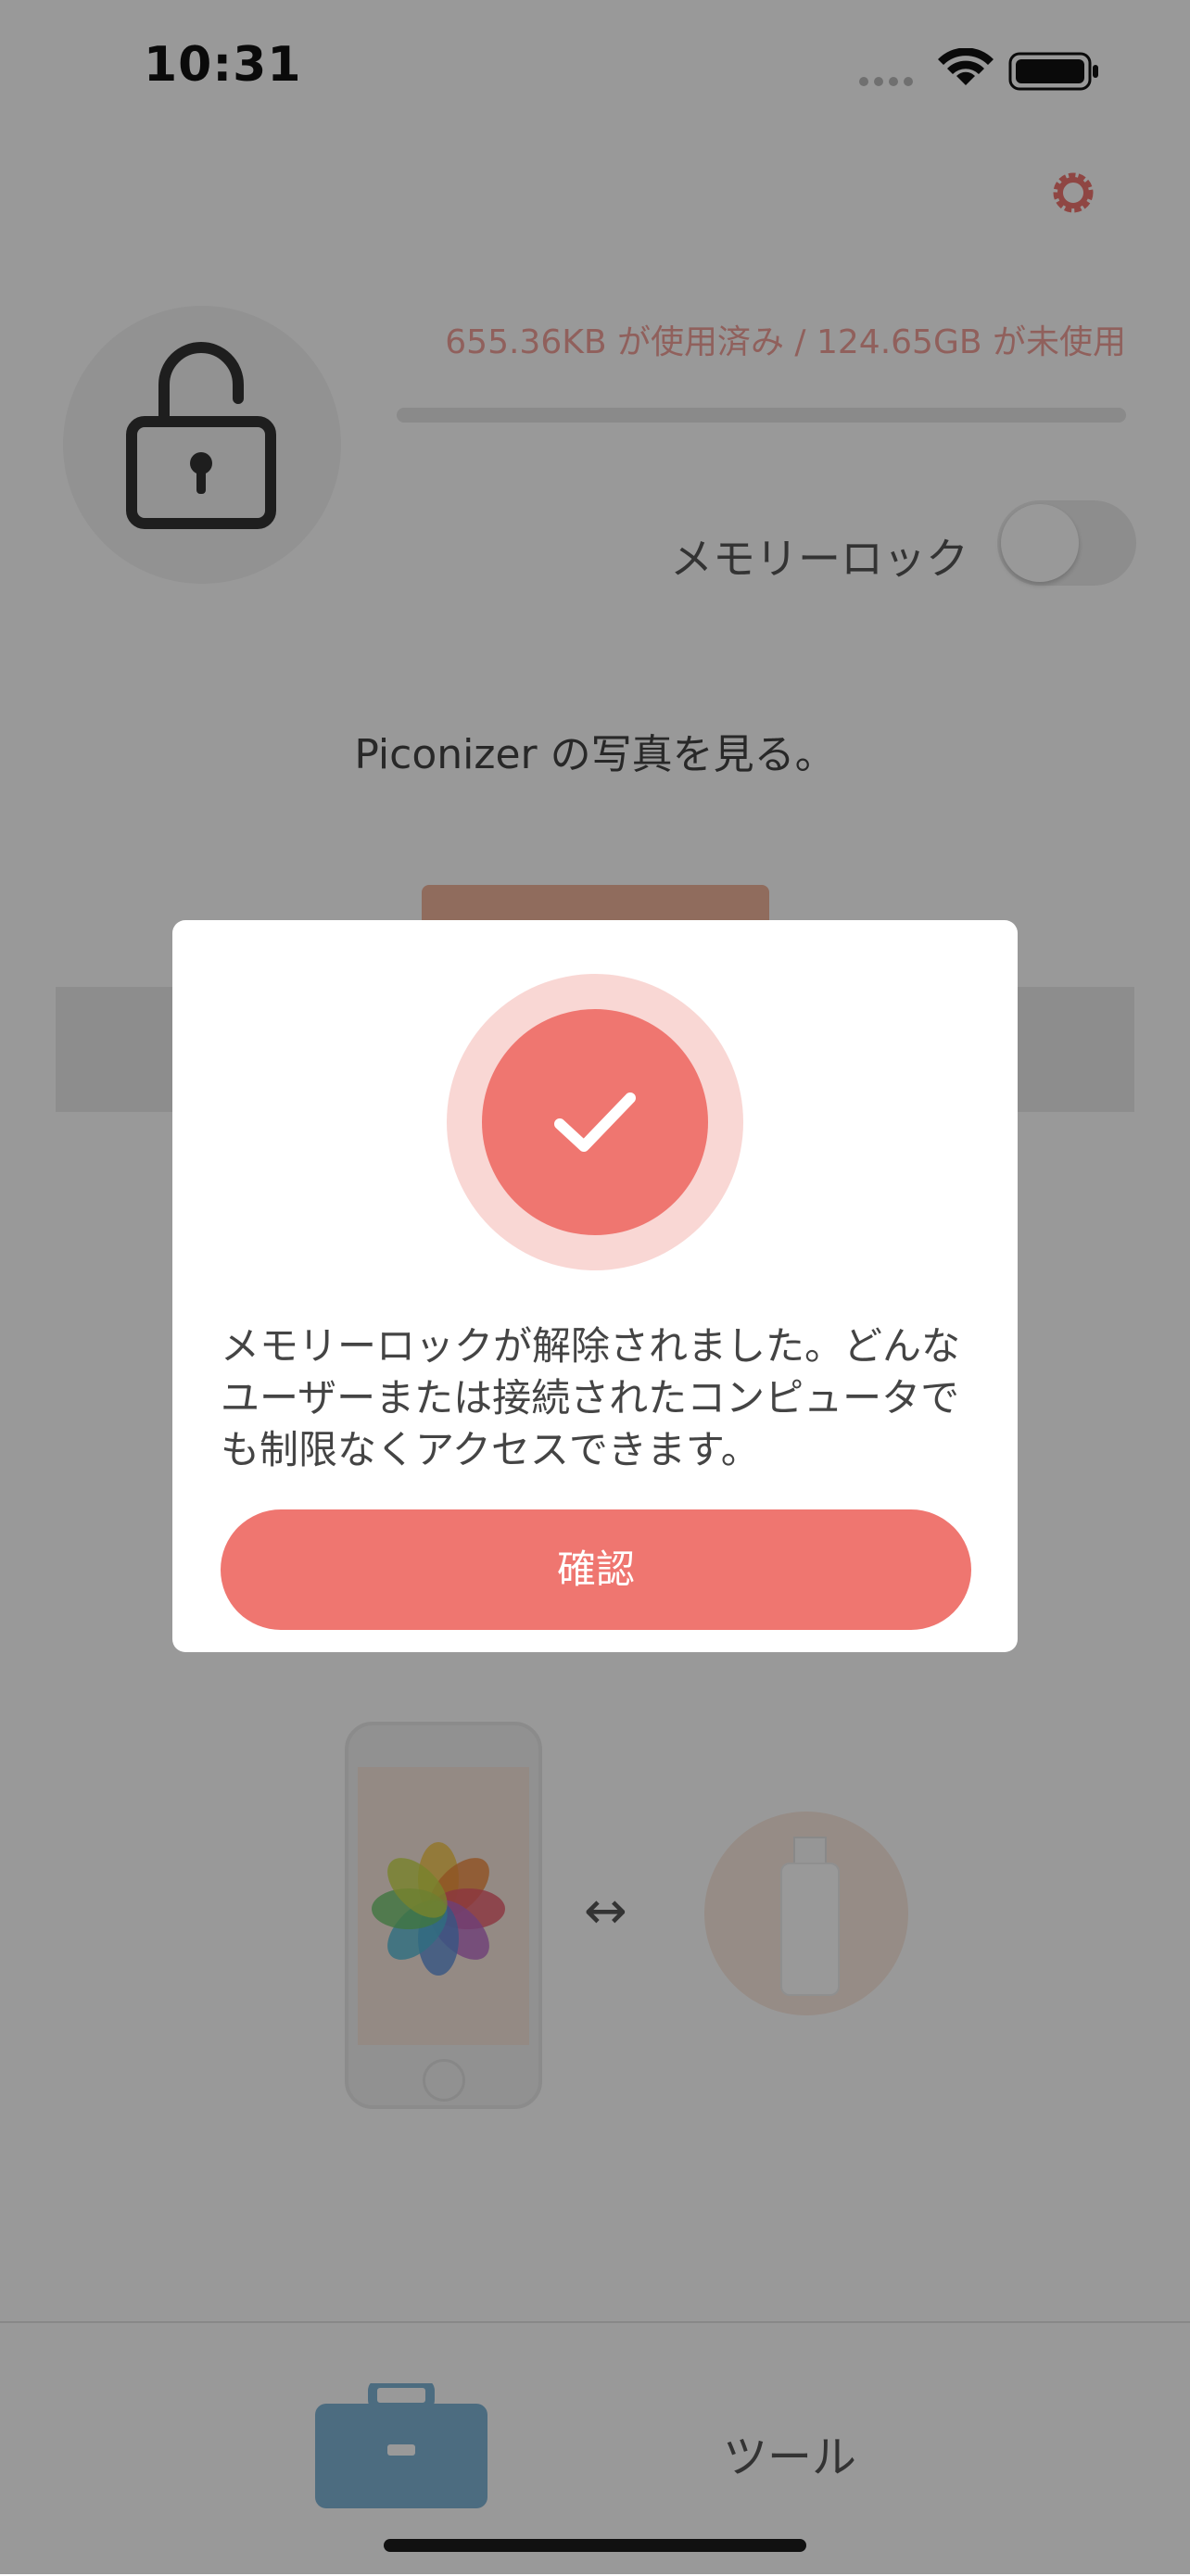  I want to click on success-badge, so click(595, 1122).